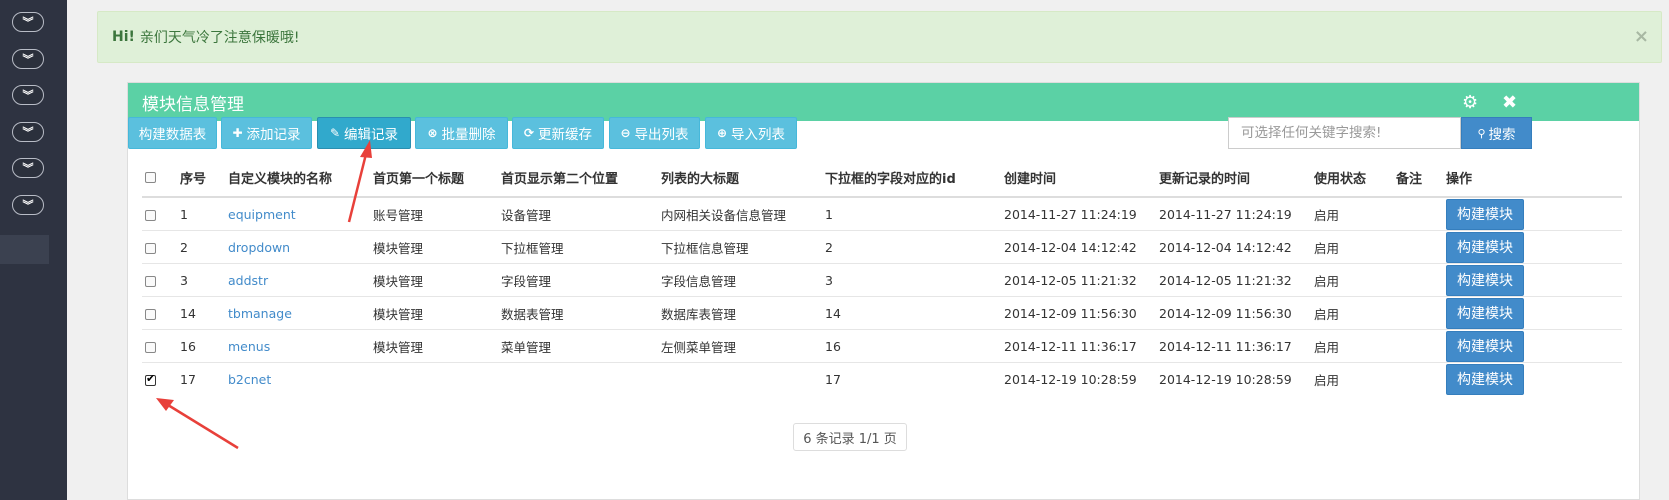  I want to click on column-header: 序号, so click(204, 178).